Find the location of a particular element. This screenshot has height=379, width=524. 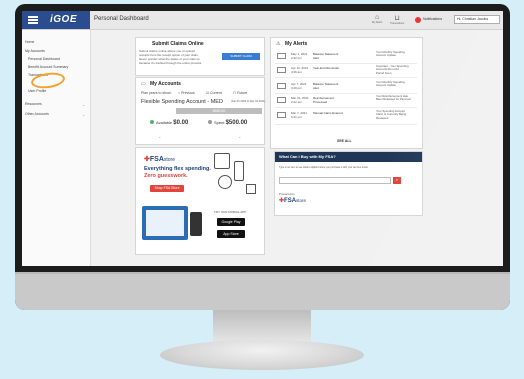

my-alerts-title: My Alerts is located at coordinates (296, 44).